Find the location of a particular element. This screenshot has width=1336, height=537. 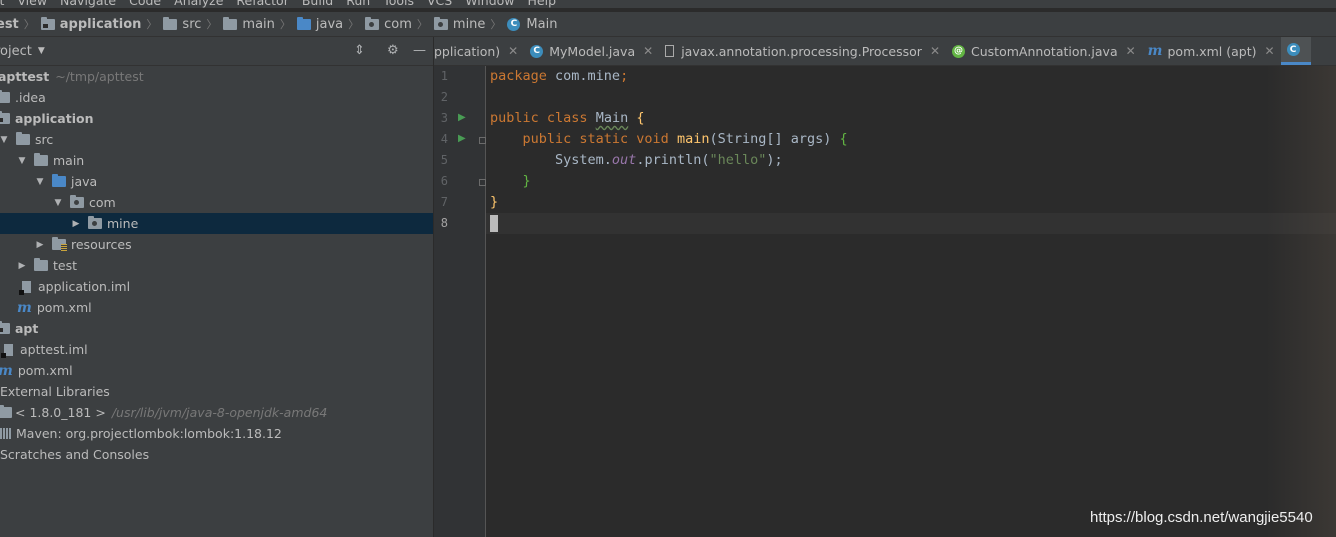

breadcrumb-java: java 〉 is located at coordinates (330, 24).